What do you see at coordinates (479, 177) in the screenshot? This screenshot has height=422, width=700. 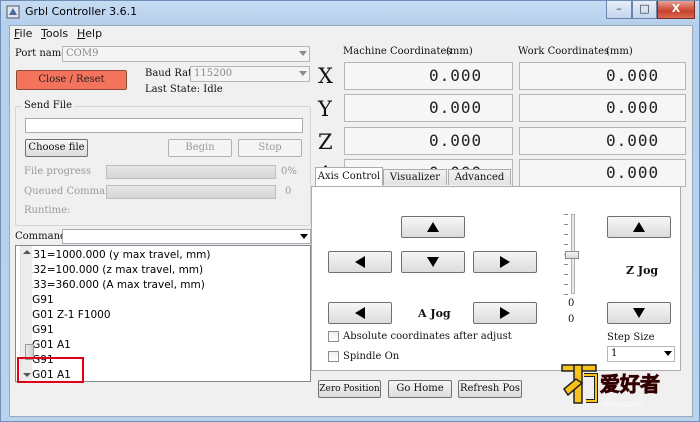 I see `tab-advanced: Advanced` at bounding box center [479, 177].